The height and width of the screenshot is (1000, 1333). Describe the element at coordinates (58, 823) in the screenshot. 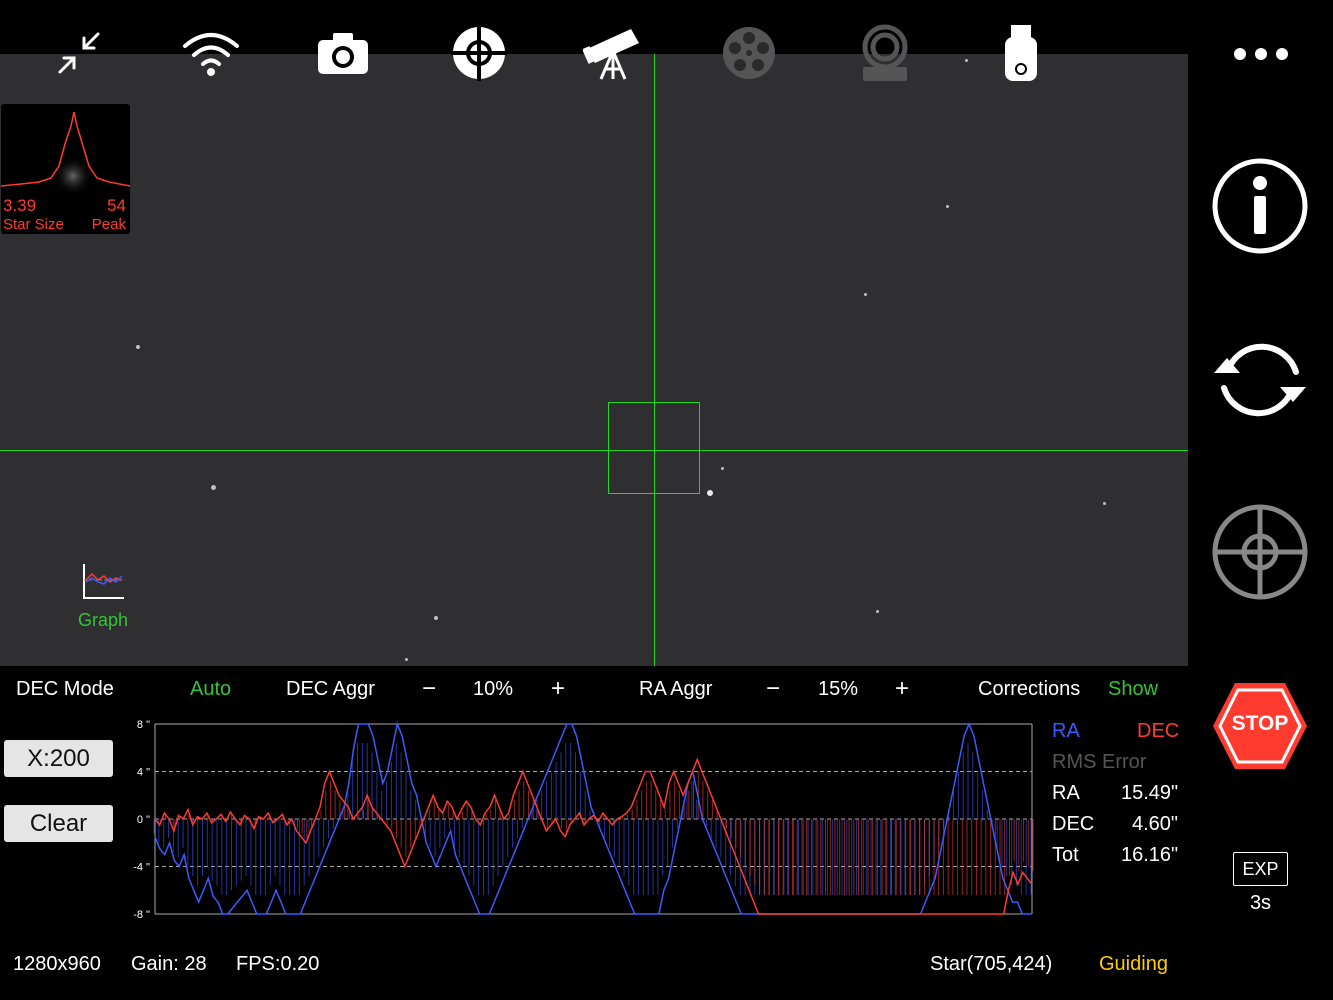

I see `clear-button: Clear` at that location.